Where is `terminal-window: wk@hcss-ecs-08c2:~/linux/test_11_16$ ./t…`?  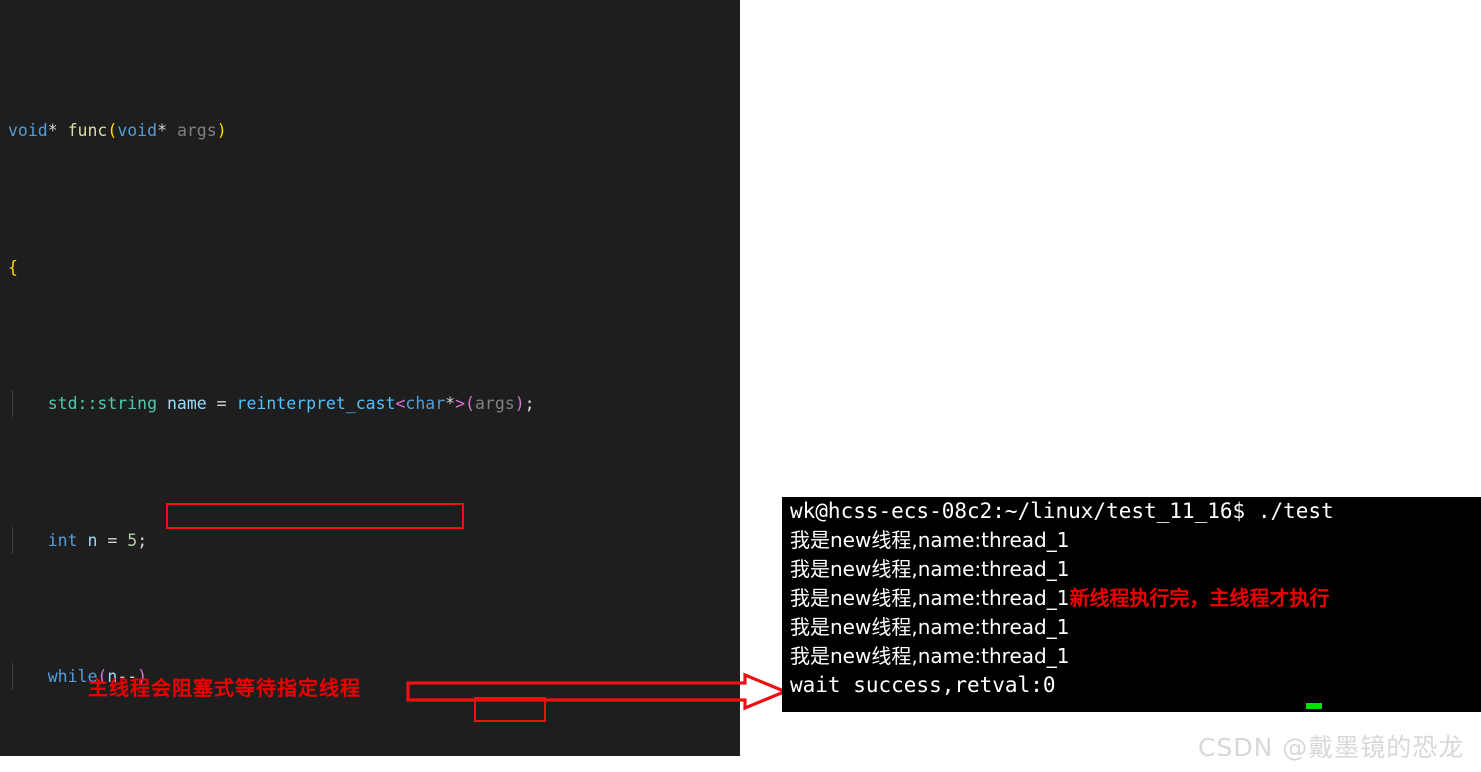
terminal-window: wk@hcss-ecs-08c2:~/linux/test_11_16$ ./t… is located at coordinates (1131, 604).